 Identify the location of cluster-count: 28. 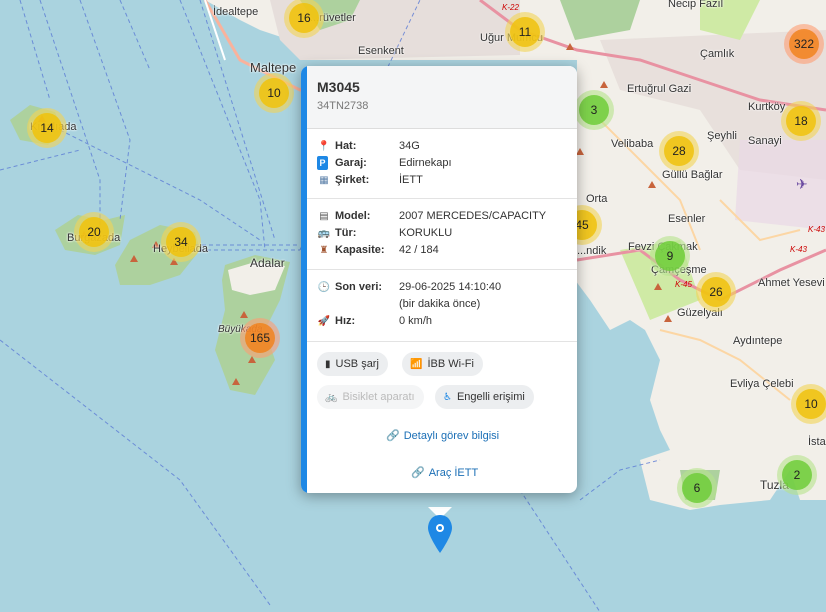
(679, 151).